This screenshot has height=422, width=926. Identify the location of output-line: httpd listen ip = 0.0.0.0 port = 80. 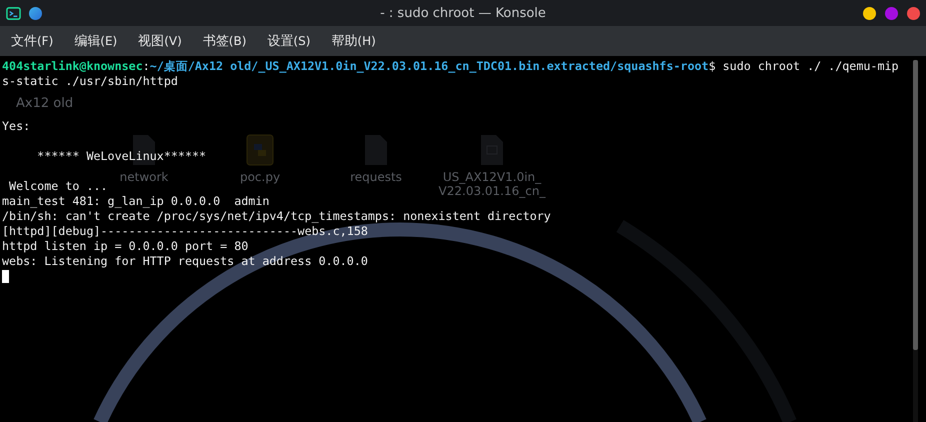
(125, 246).